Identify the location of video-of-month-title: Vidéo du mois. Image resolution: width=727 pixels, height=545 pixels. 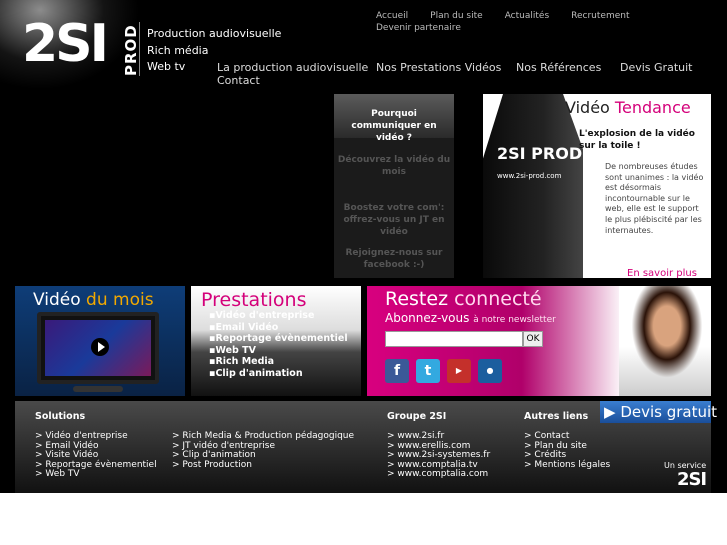
(93, 300).